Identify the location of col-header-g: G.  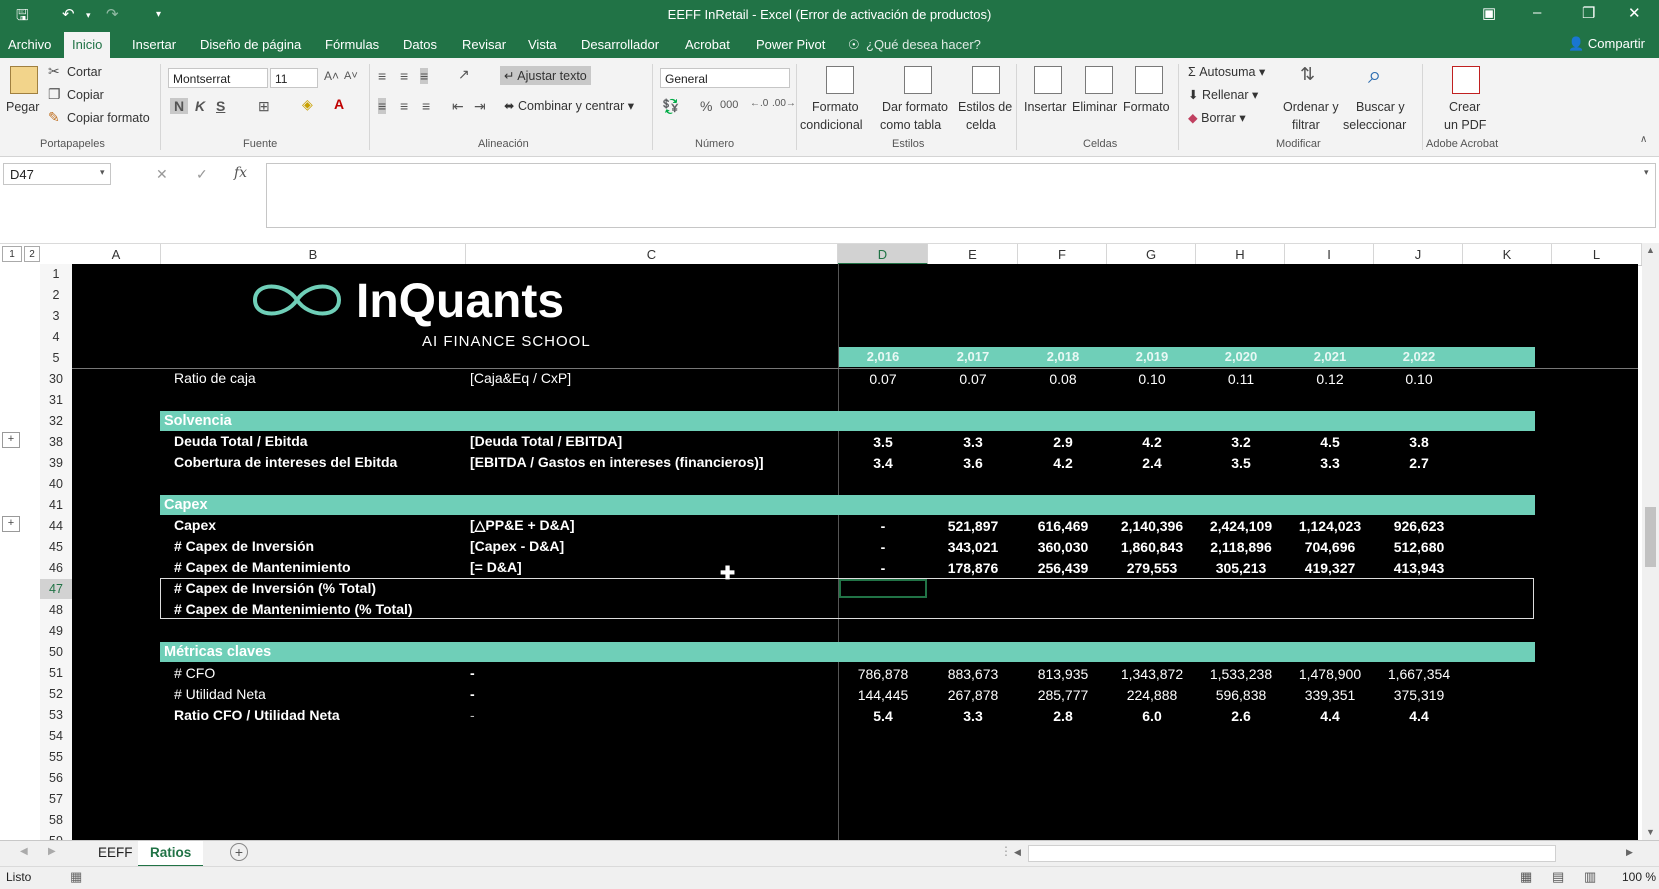
(1151, 254).